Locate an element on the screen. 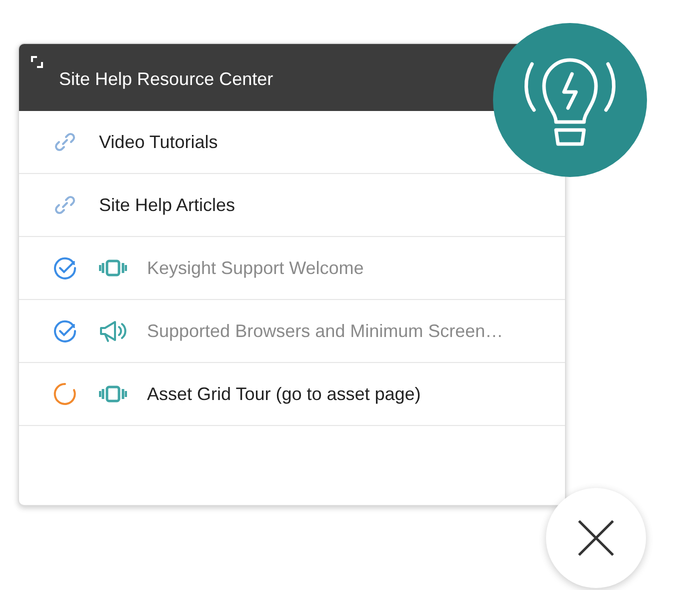 This screenshot has height=590, width=679. megaphone-icon is located at coordinates (113, 331).